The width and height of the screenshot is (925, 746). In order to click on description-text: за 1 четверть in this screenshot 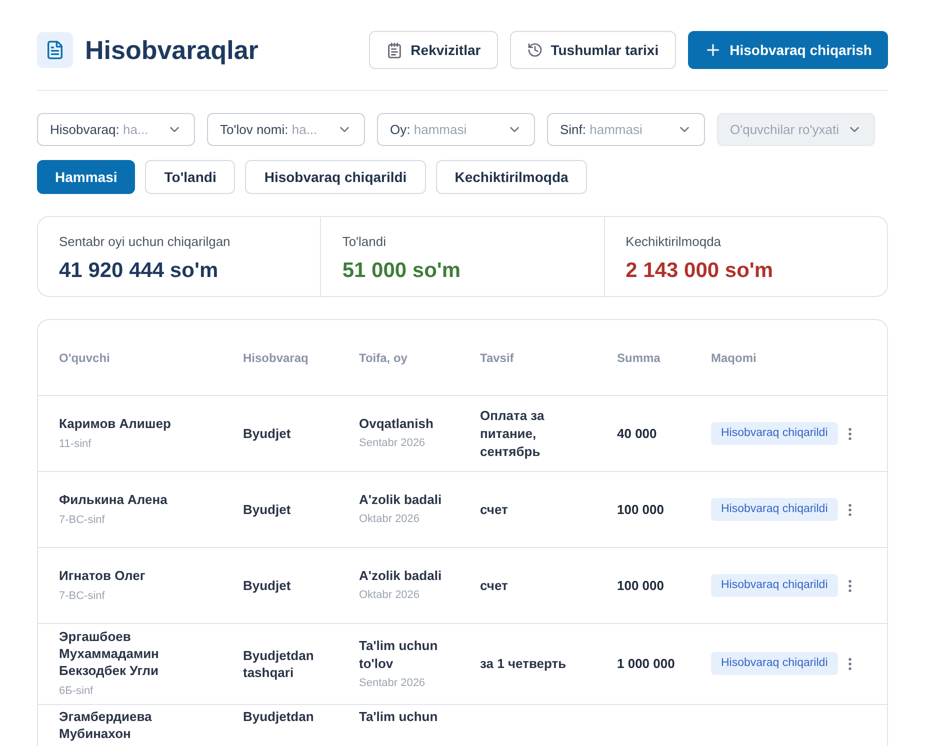, I will do `click(524, 663)`.